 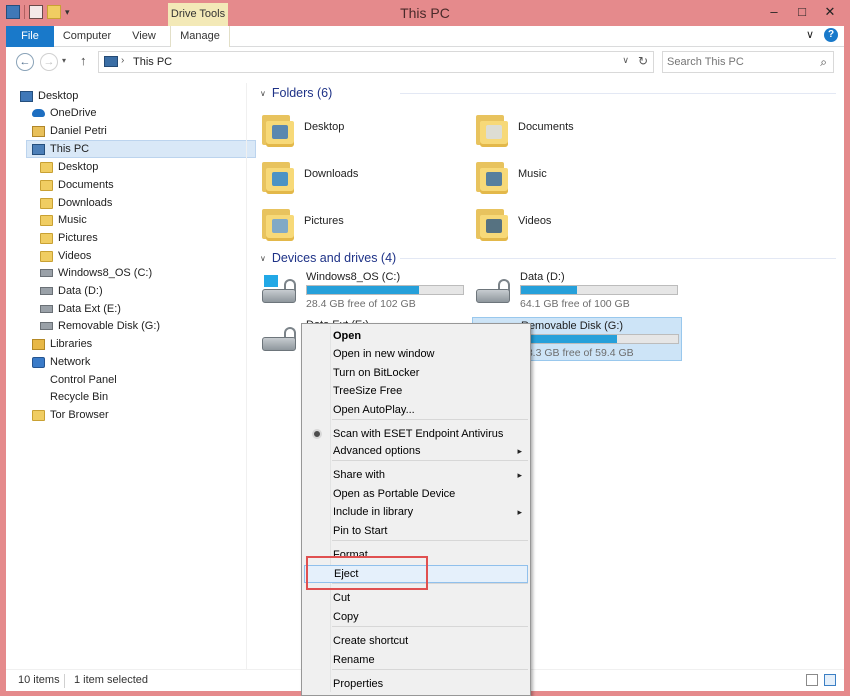 I want to click on help-icon: ?, so click(x=831, y=35).